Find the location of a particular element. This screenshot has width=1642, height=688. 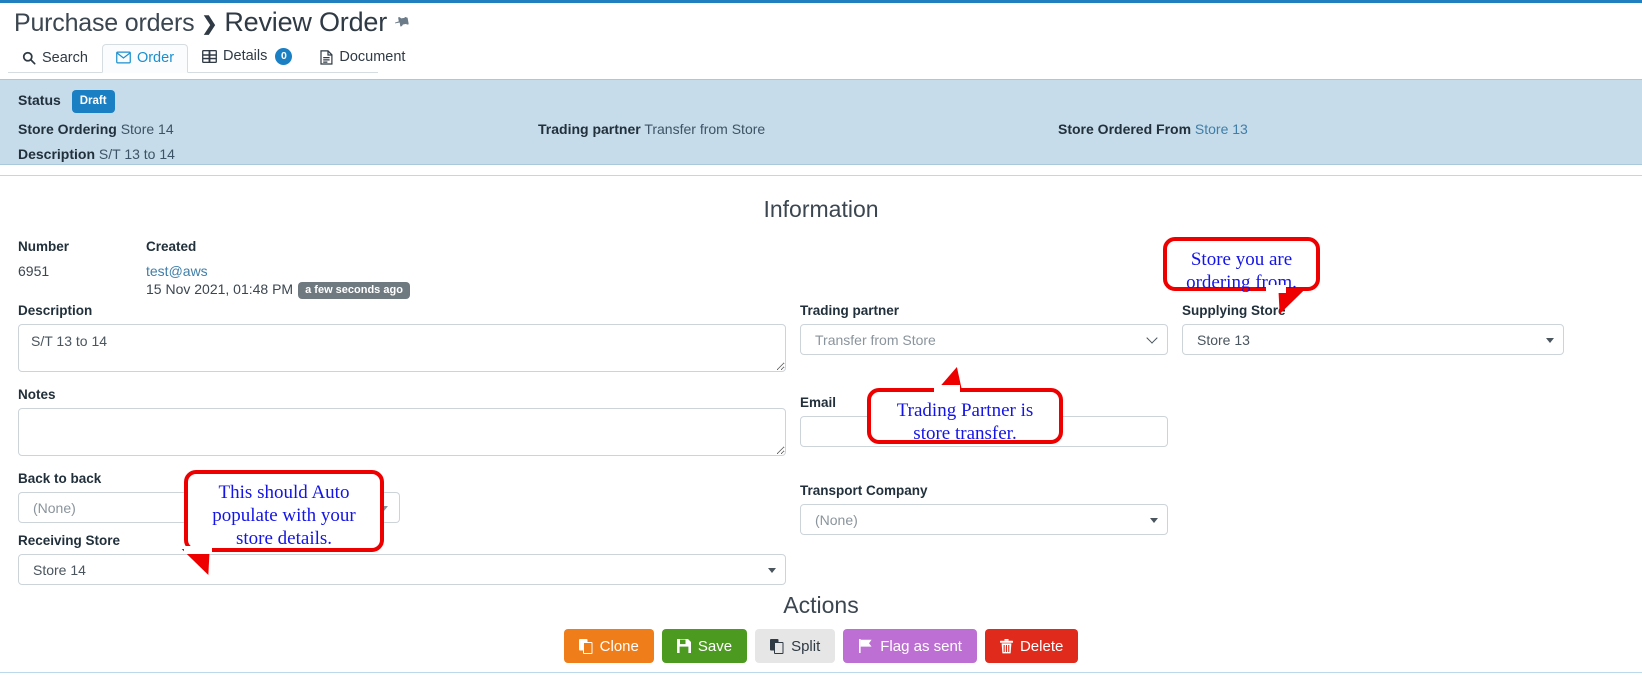

save-icon is located at coordinates (683, 646).